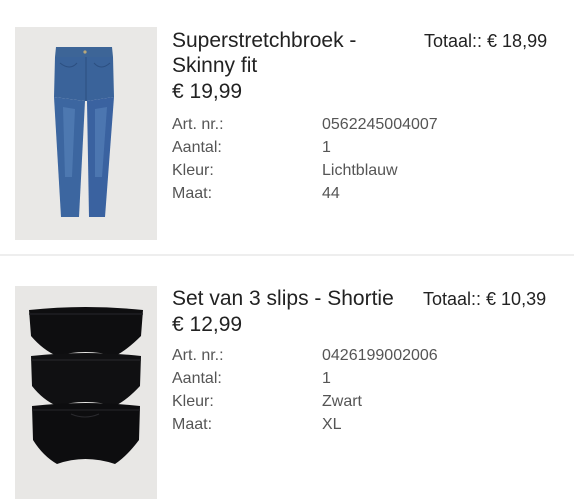 The image size is (574, 500). Describe the element at coordinates (305, 124) in the screenshot. I see `detail-row-article-number: Art. nr.: 0562245004007` at that location.